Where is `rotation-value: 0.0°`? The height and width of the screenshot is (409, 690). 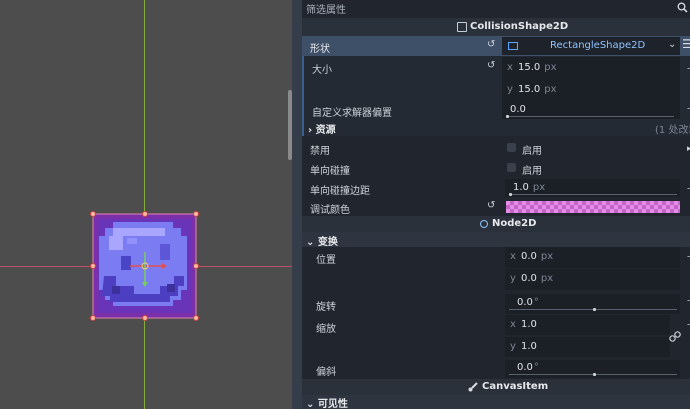
rotation-value: 0.0° is located at coordinates (528, 302).